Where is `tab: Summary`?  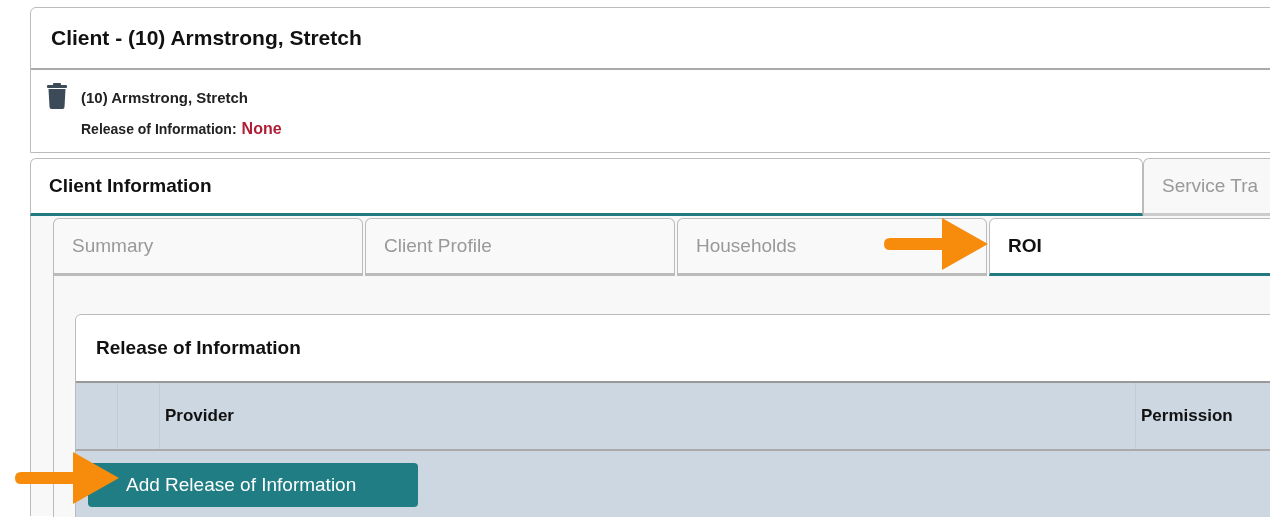 tab: Summary is located at coordinates (208, 247).